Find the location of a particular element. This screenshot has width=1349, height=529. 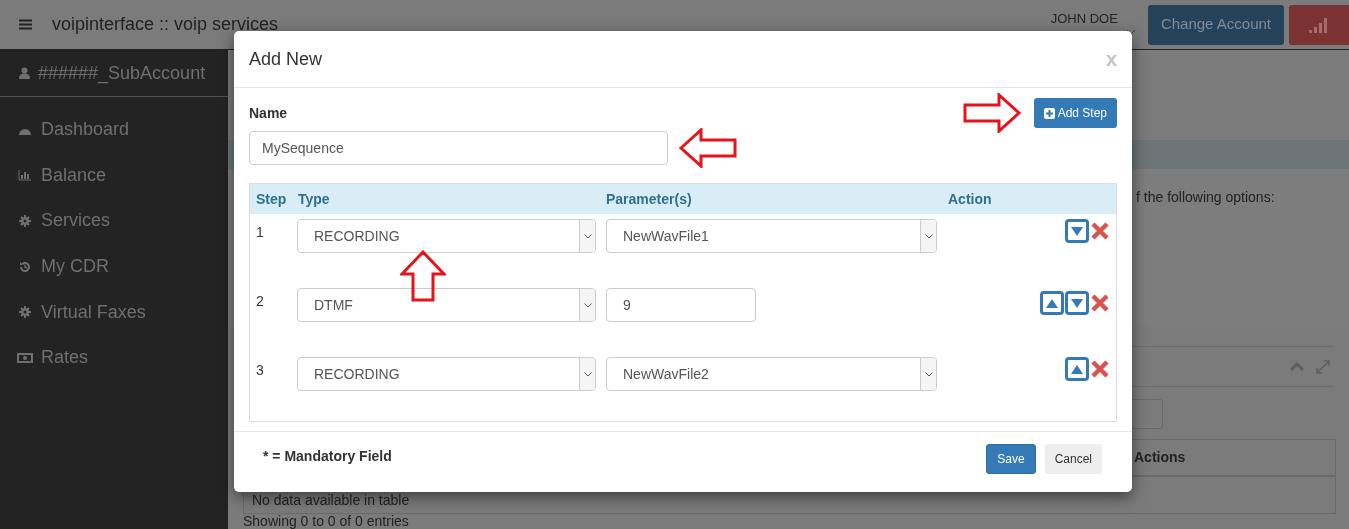

account-name: ######_SubAccount is located at coordinates (122, 73).